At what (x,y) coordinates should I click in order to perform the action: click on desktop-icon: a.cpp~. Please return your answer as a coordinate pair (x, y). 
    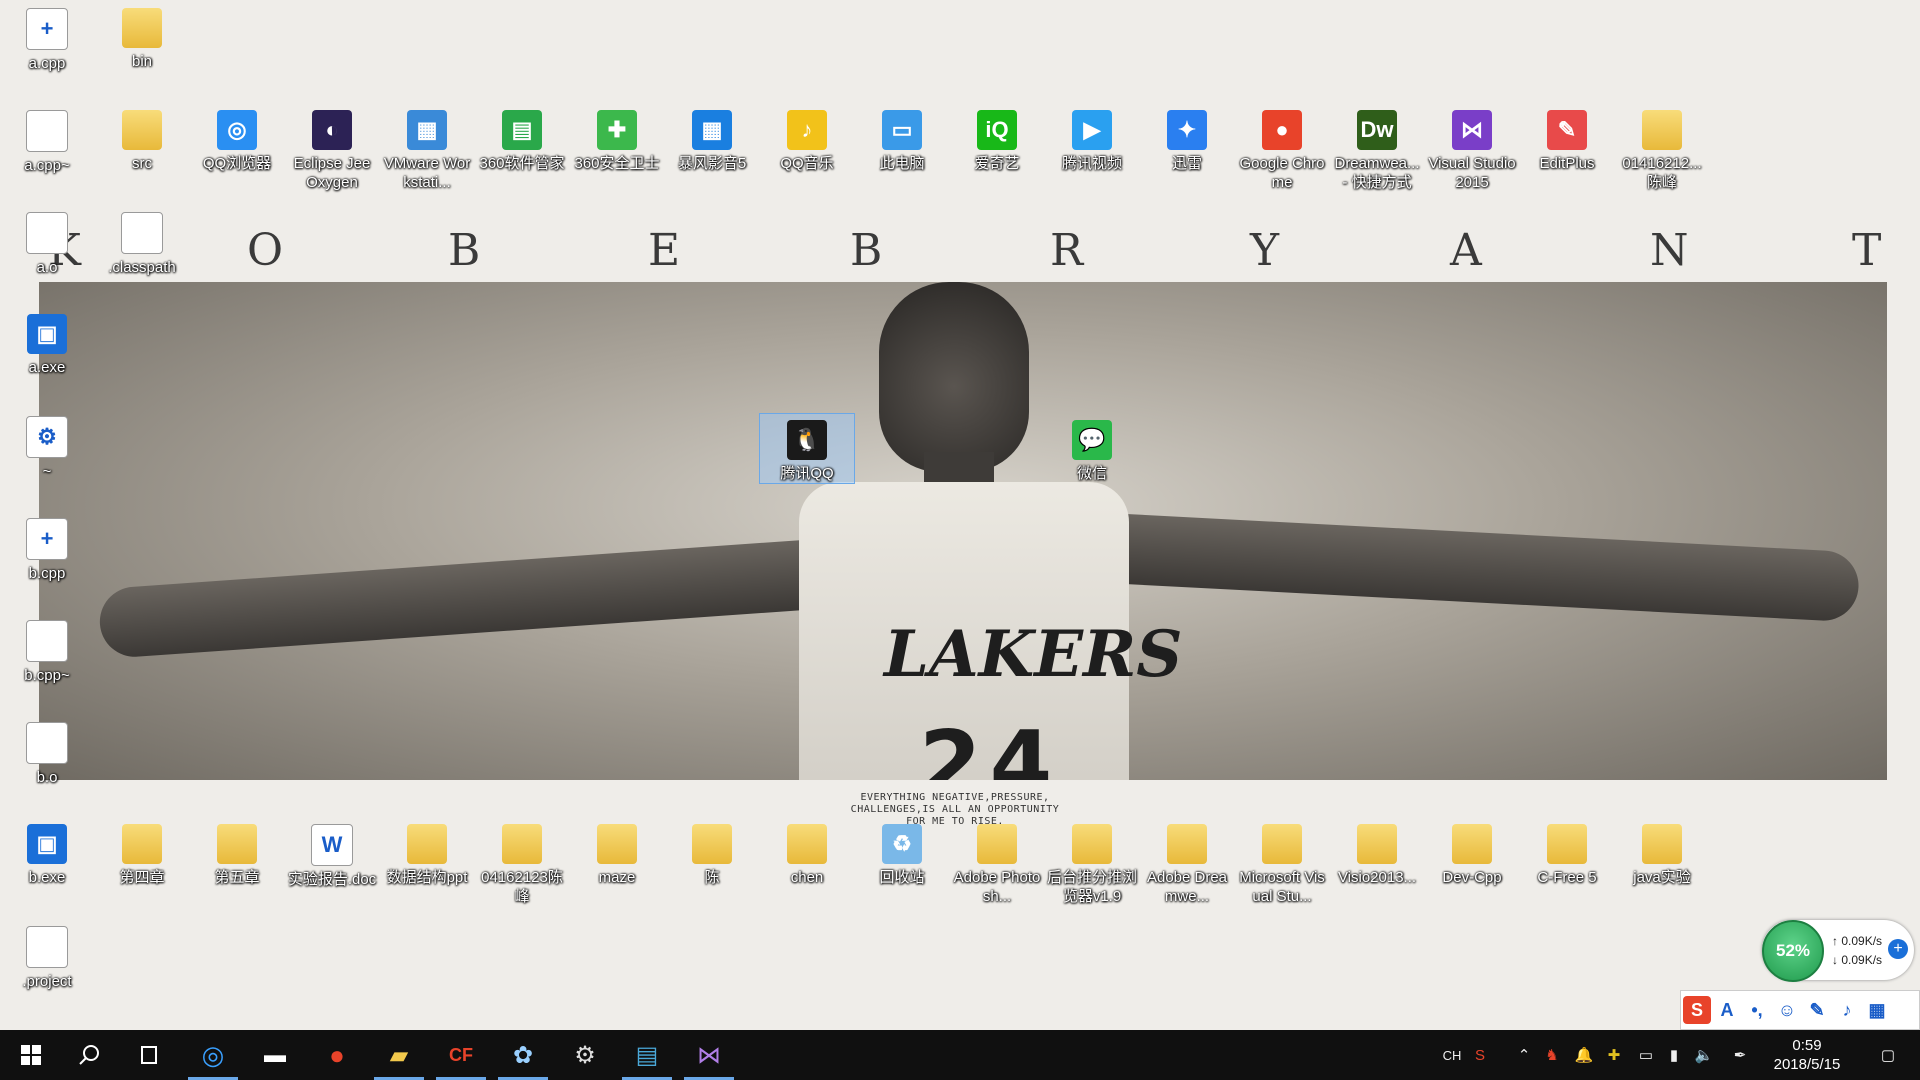
    Looking at the image, I should click on (47, 139).